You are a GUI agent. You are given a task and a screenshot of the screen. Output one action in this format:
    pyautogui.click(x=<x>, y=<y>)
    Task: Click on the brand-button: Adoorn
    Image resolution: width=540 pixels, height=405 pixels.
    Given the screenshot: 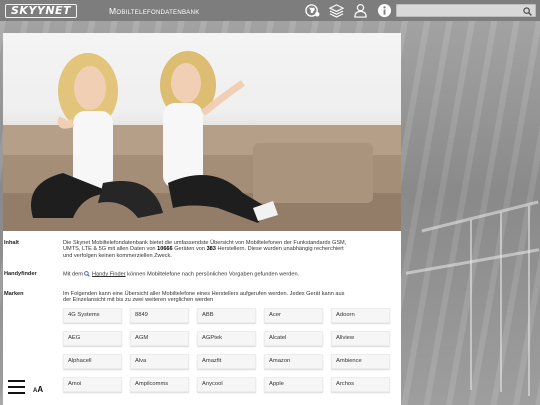 What is the action you would take?
    pyautogui.click(x=360, y=315)
    